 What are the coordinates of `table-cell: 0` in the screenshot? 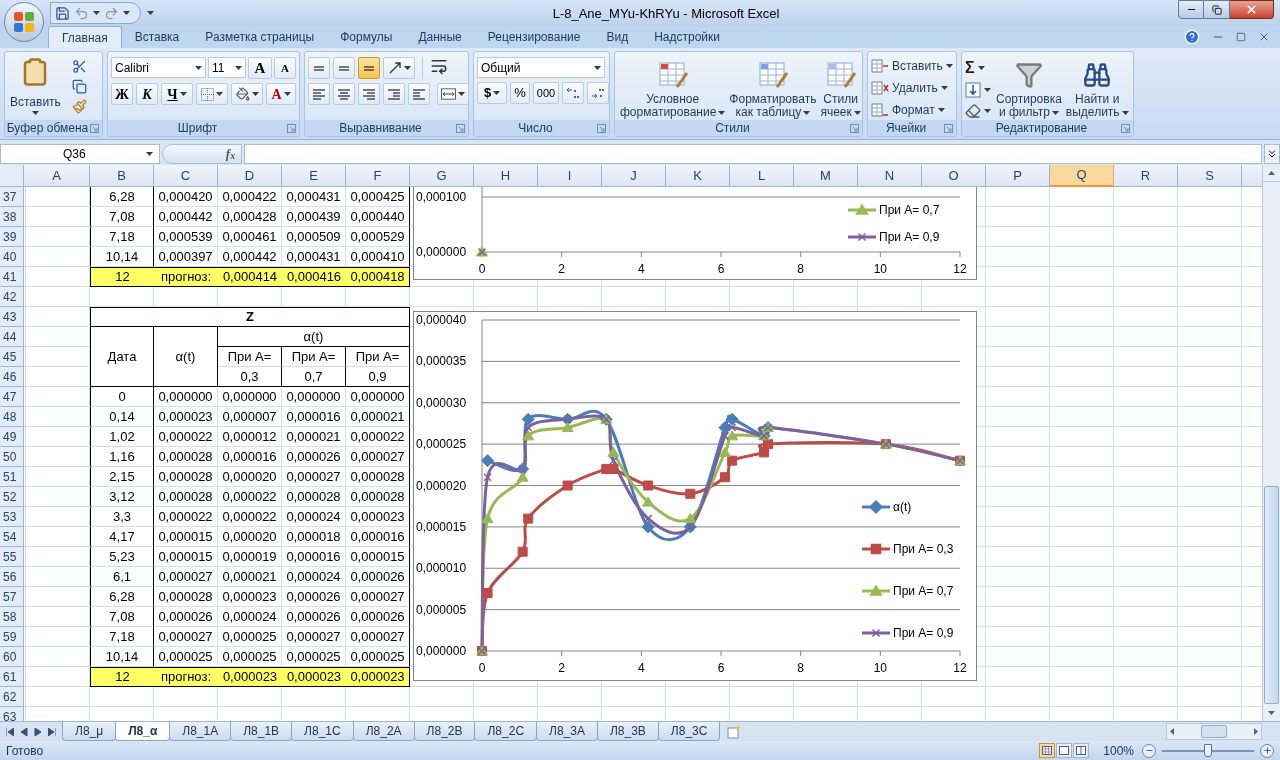 It's located at (122, 397).